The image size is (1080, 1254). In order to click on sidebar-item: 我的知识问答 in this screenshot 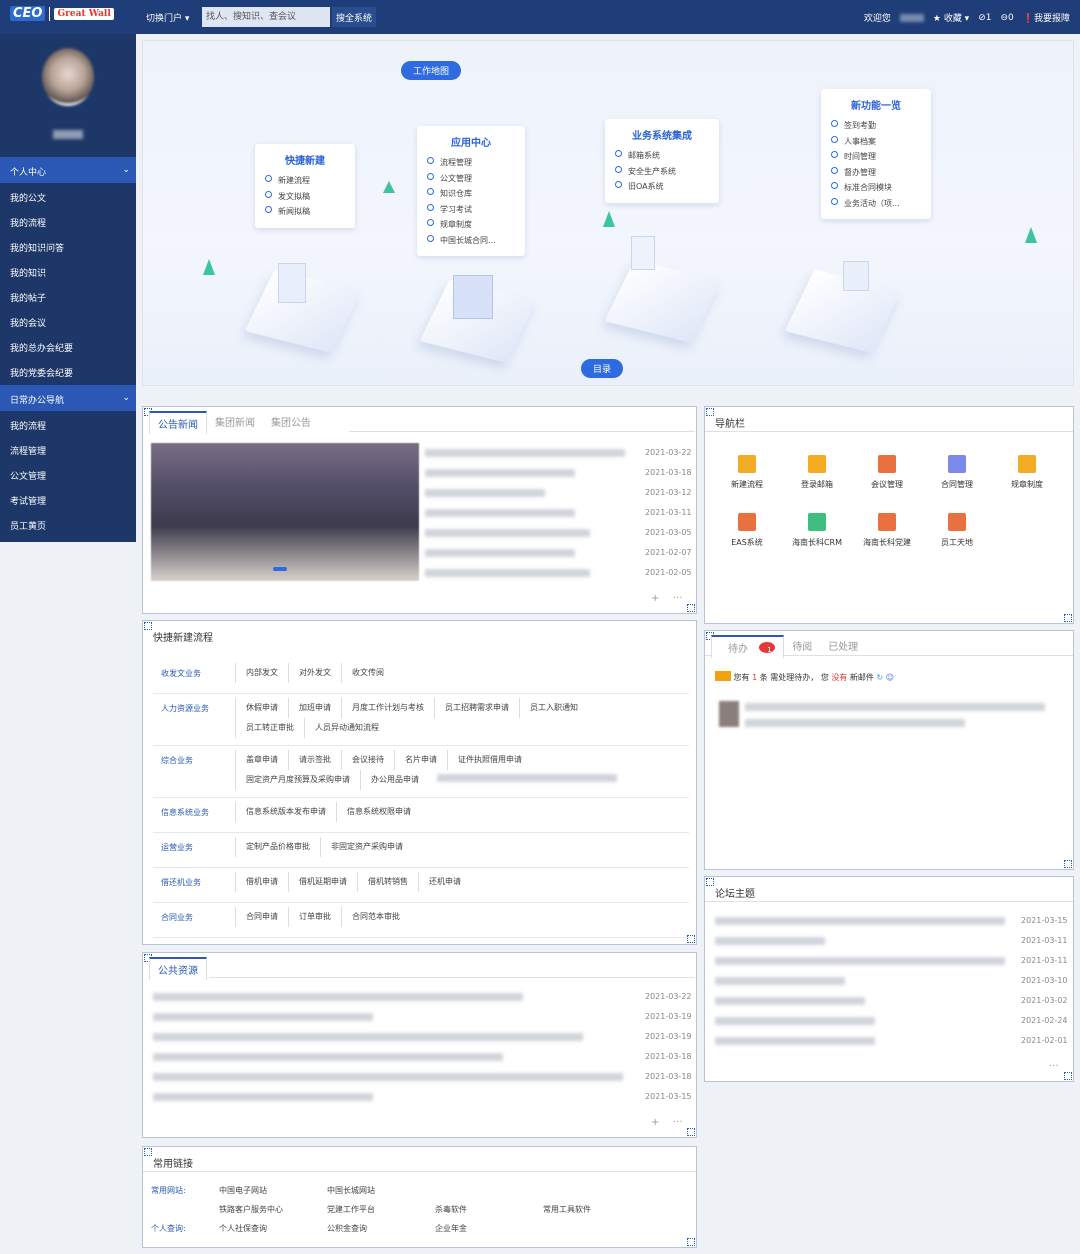, I will do `click(37, 247)`.